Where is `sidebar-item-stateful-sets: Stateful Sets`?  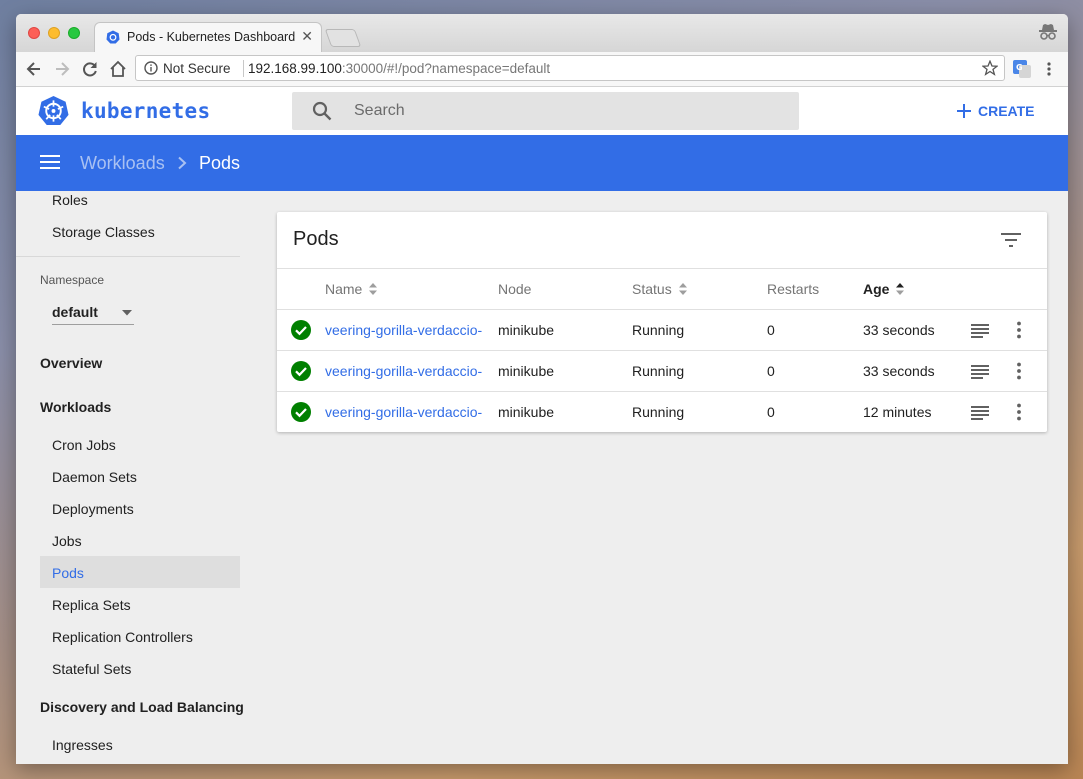 sidebar-item-stateful-sets: Stateful Sets is located at coordinates (91, 669).